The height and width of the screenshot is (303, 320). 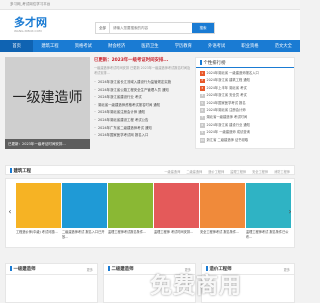 What do you see at coordinates (51, 283) in the screenshot?
I see `lower-panel: 一级建造师 更多` at bounding box center [51, 283].